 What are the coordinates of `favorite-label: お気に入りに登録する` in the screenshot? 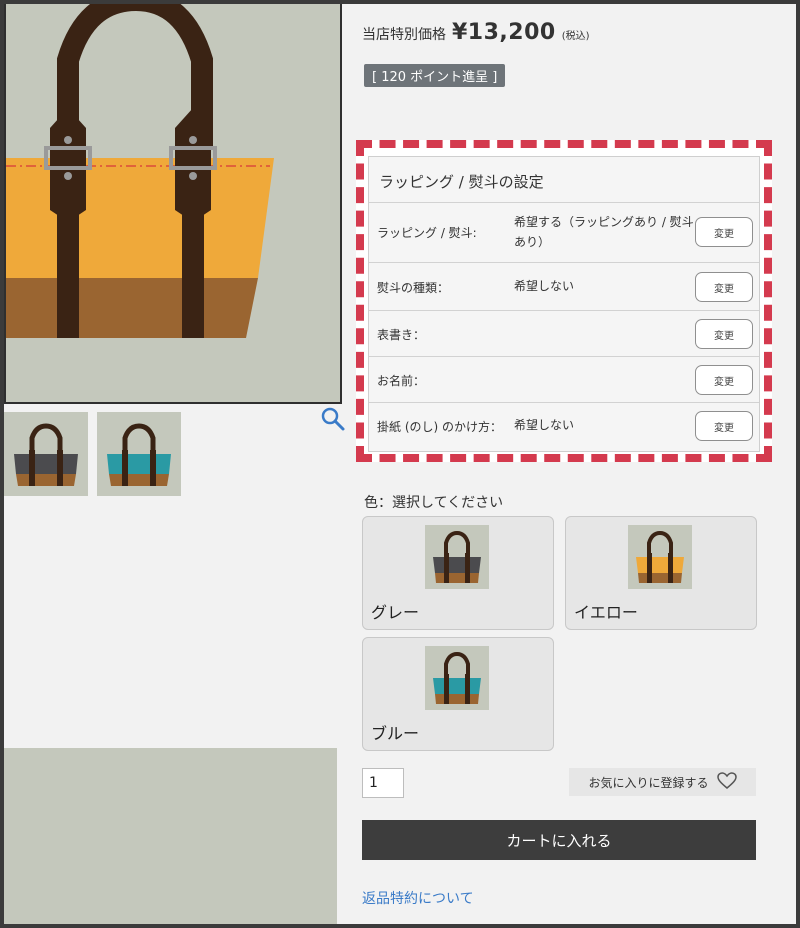 It's located at (648, 782).